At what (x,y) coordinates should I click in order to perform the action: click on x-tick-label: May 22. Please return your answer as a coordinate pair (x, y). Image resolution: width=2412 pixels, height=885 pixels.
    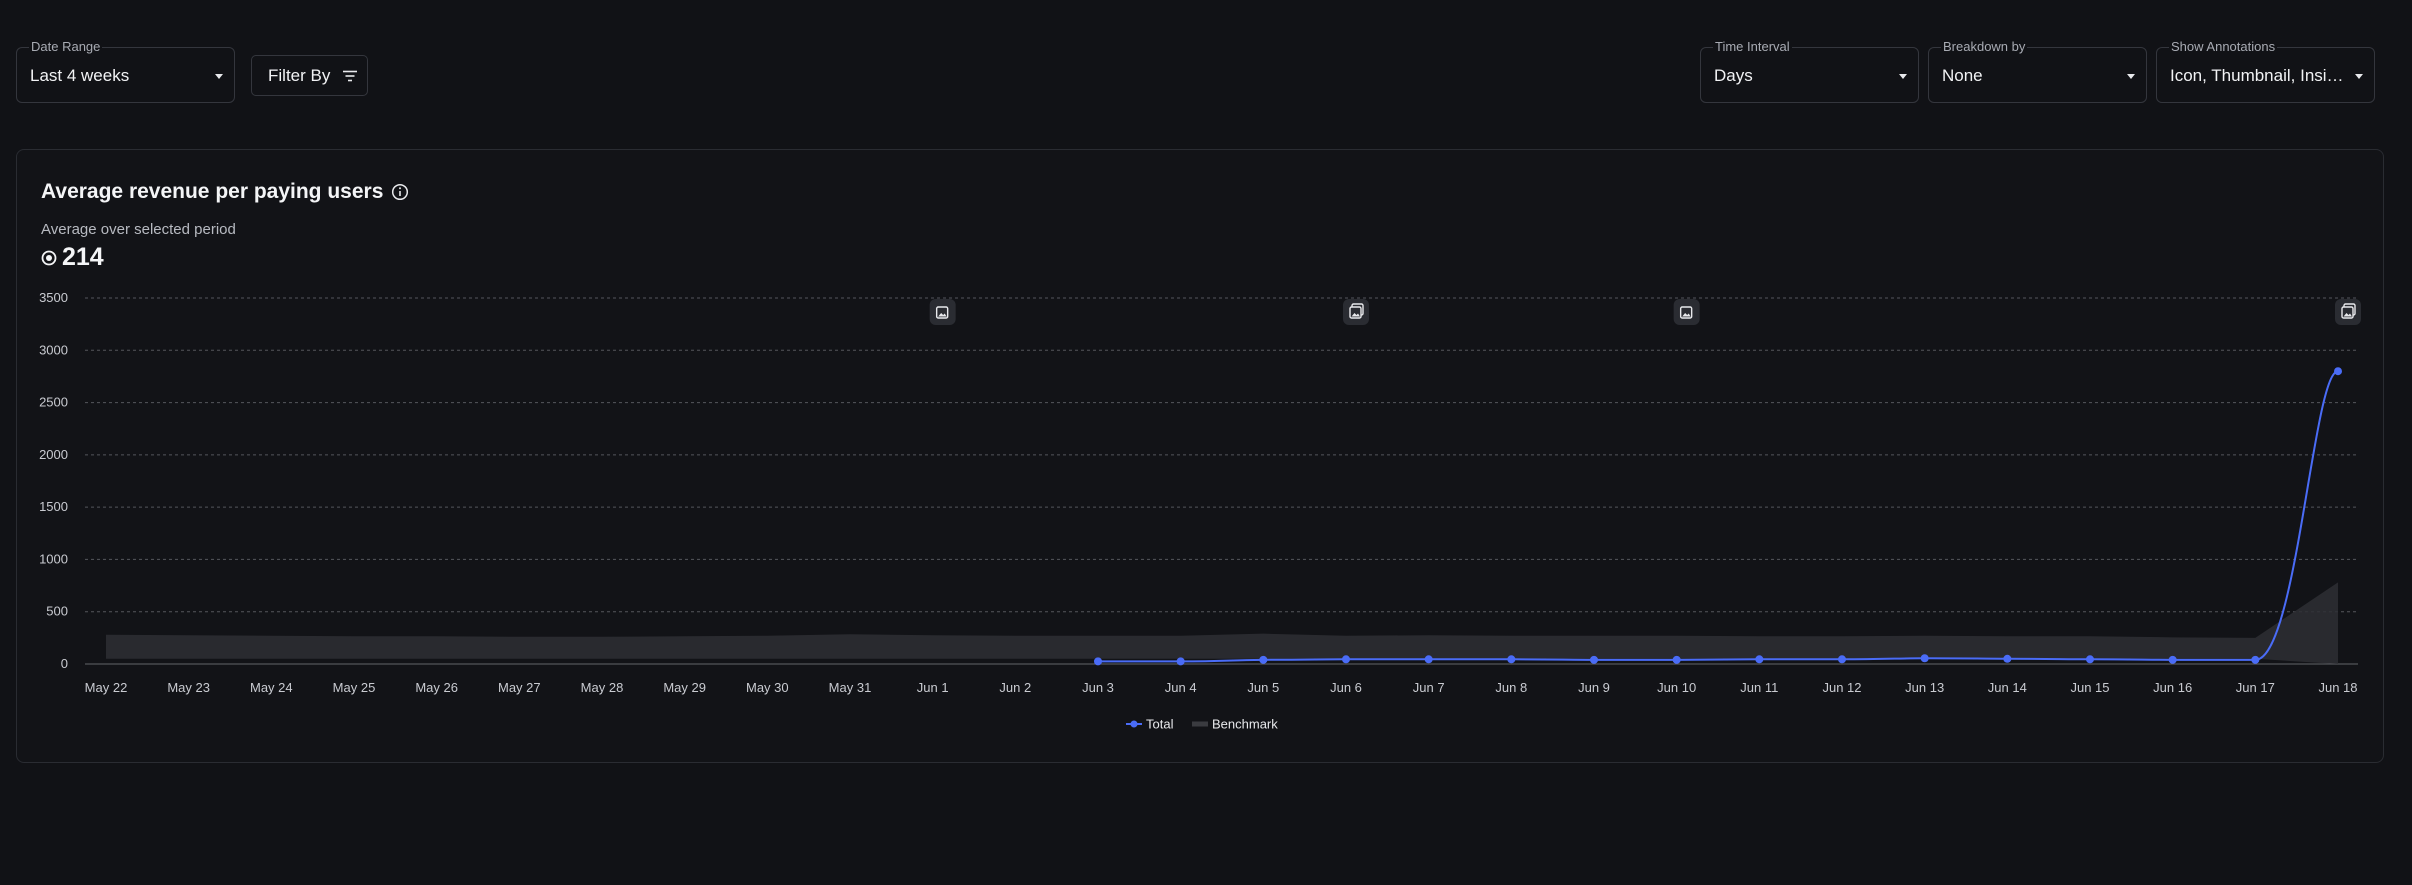
    Looking at the image, I should click on (106, 687).